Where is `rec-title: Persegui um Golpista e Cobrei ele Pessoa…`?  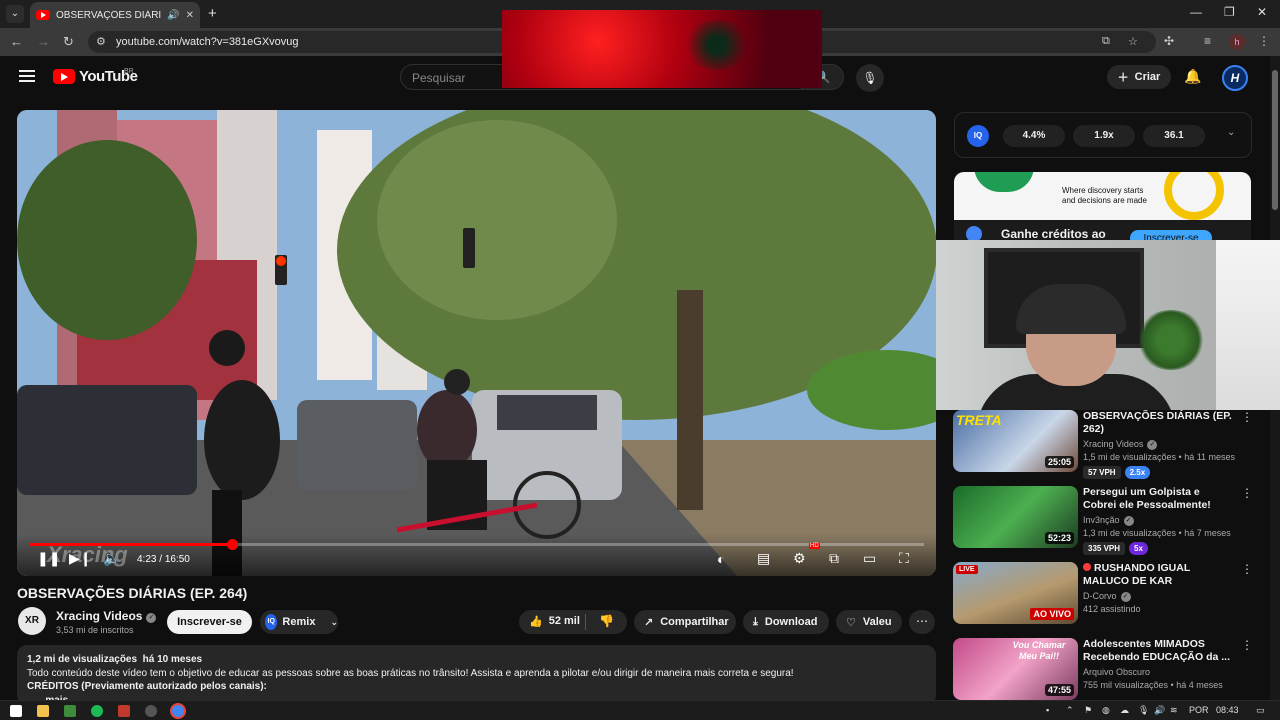 rec-title: Persegui um Golpista e Cobrei ele Pessoa… is located at coordinates (1158, 499).